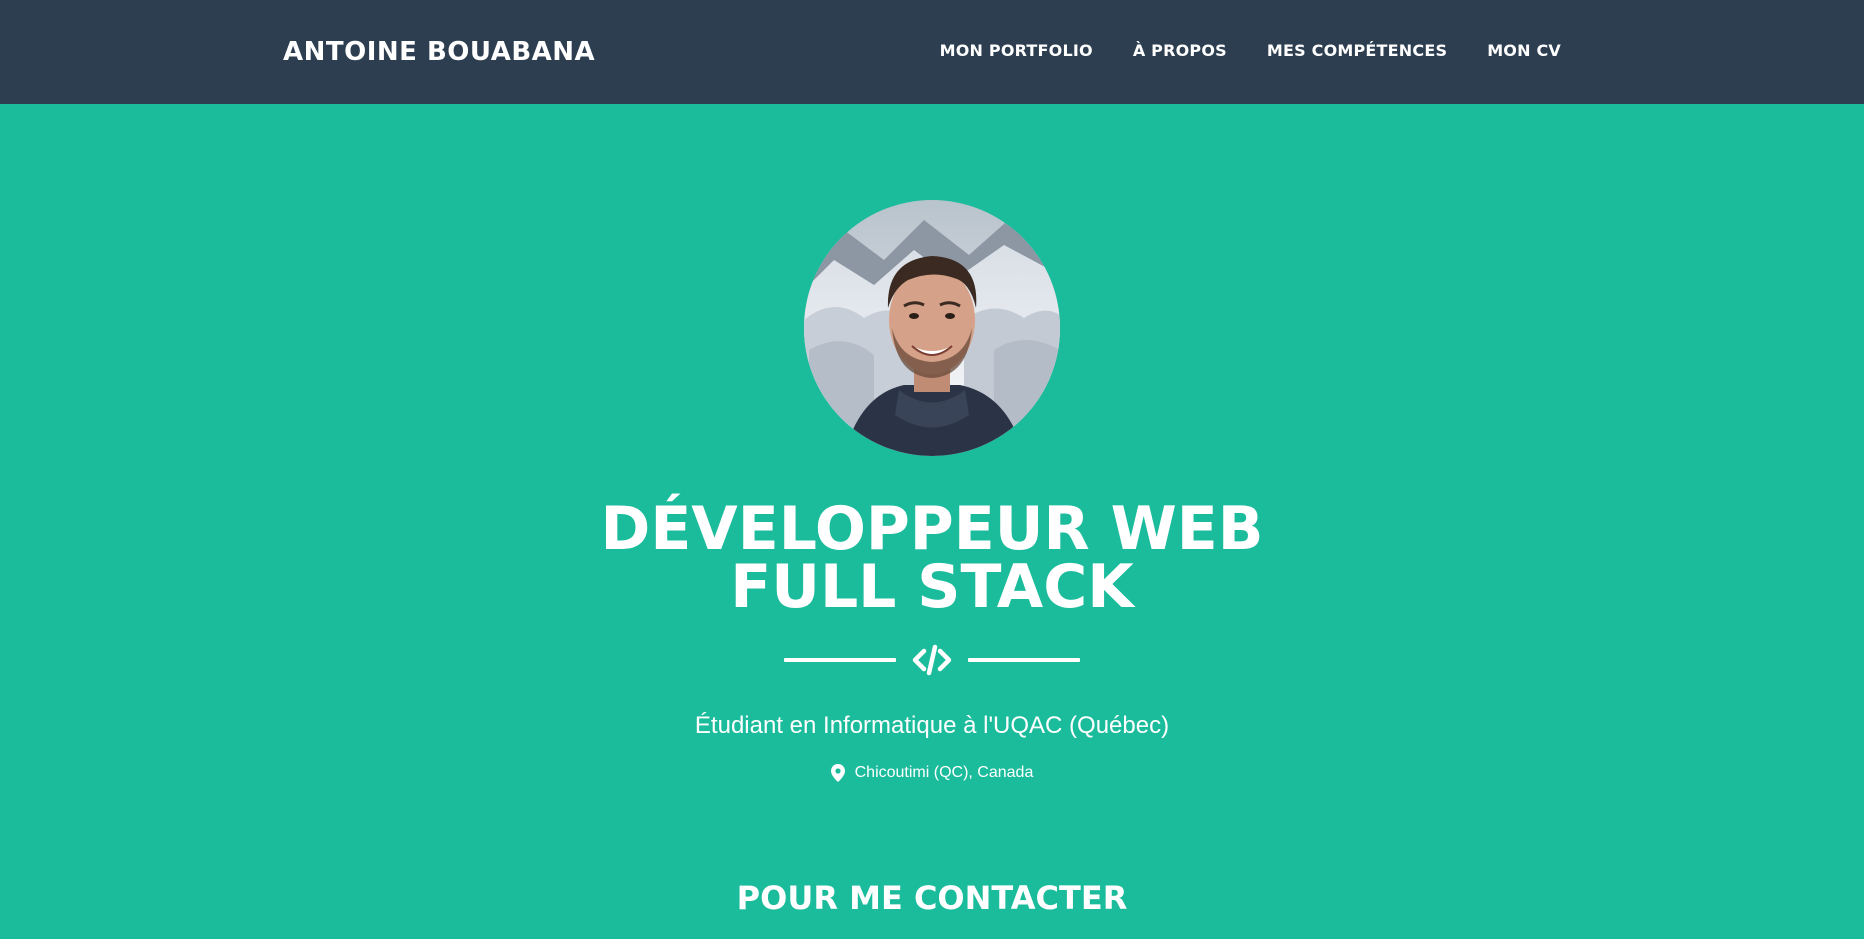 This screenshot has height=939, width=1864. What do you see at coordinates (932, 529) in the screenshot?
I see `headline-line-1: DÉVELOPPEUR WEB` at bounding box center [932, 529].